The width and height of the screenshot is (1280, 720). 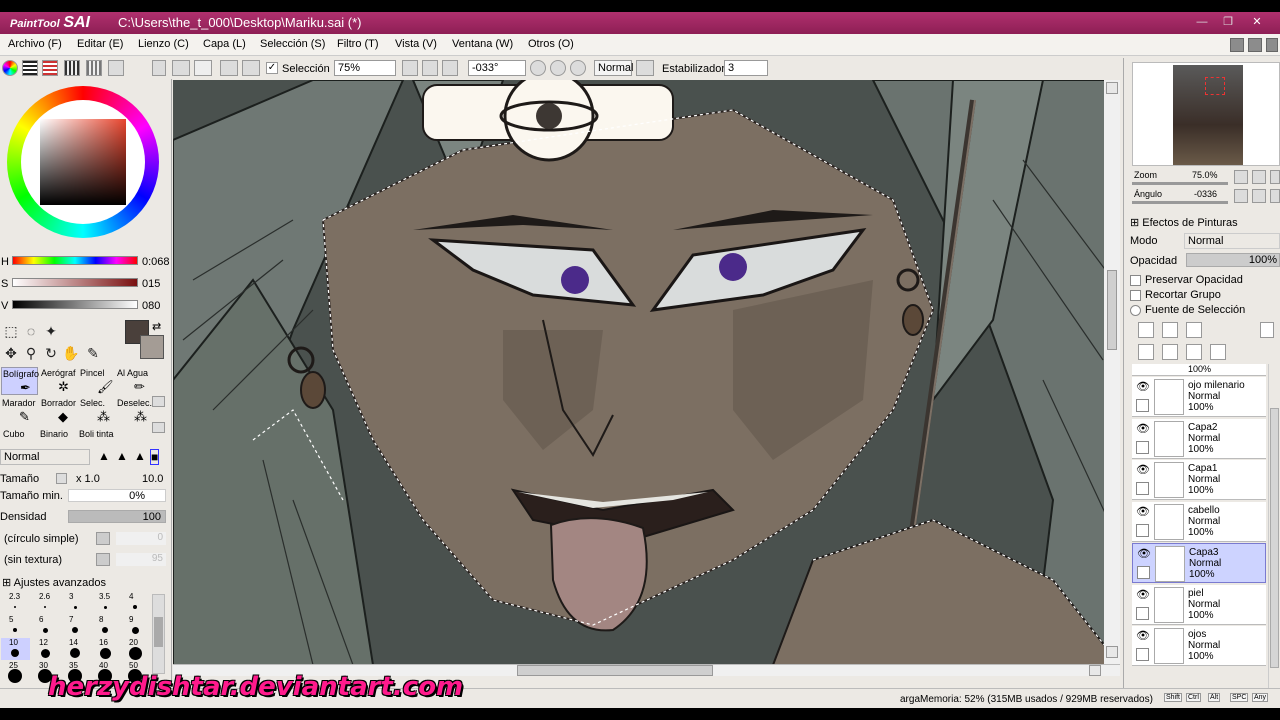 What do you see at coordinates (11, 331) in the screenshot?
I see `rect-select-icon: ⬚` at bounding box center [11, 331].